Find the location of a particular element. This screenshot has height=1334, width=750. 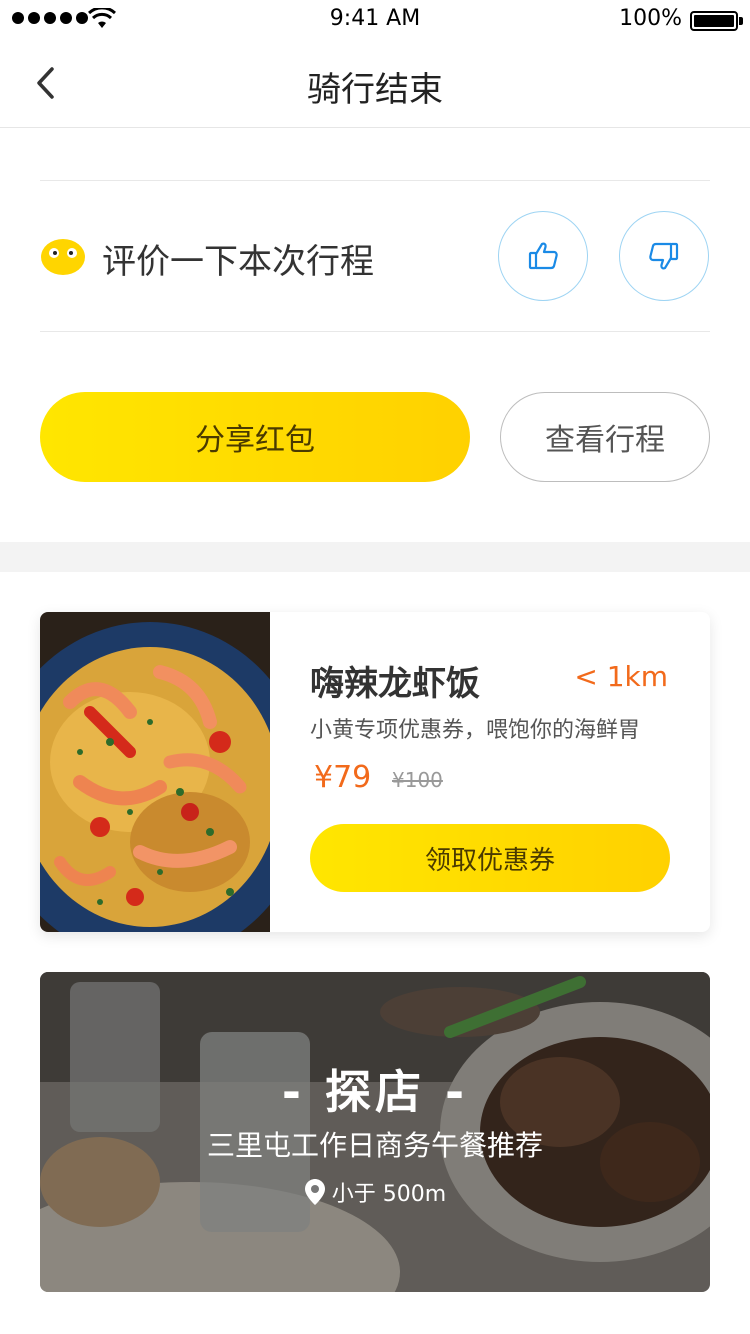

original-price: ¥100 is located at coordinates (417, 780).